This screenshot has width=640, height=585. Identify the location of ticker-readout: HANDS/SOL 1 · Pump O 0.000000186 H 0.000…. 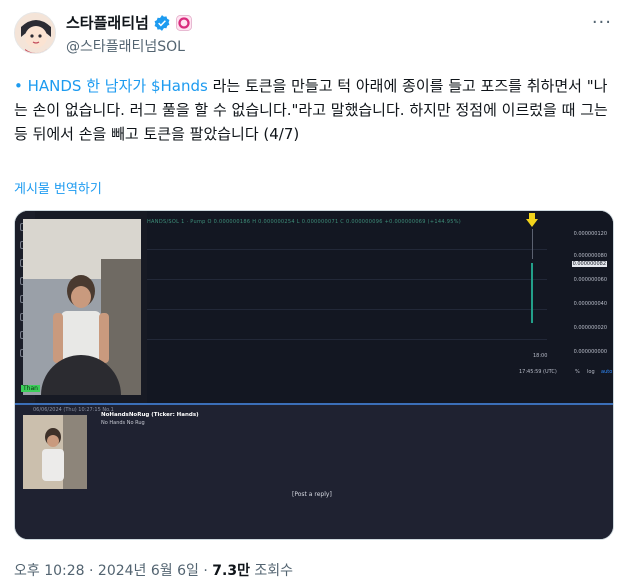
(304, 222).